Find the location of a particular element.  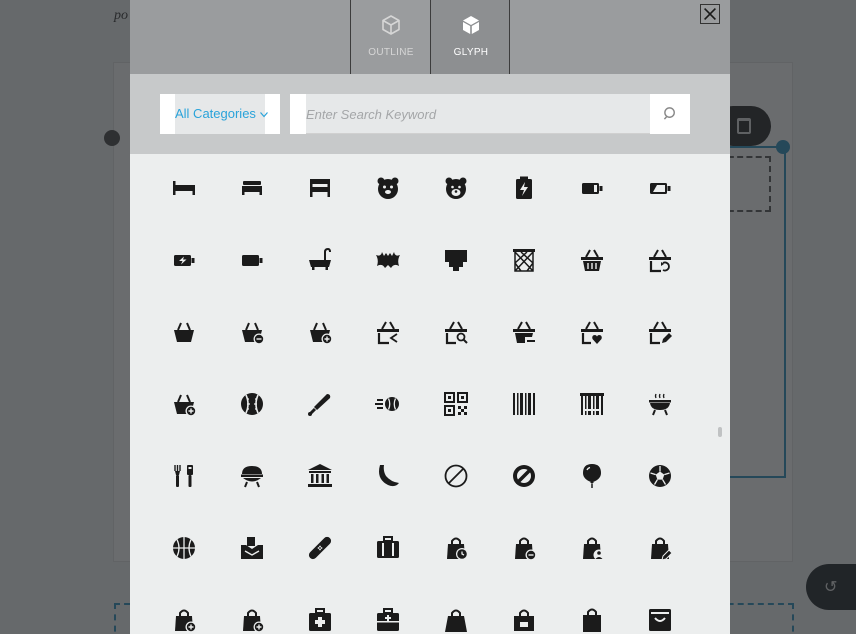

basket-search-icon is located at coordinates (456, 333).